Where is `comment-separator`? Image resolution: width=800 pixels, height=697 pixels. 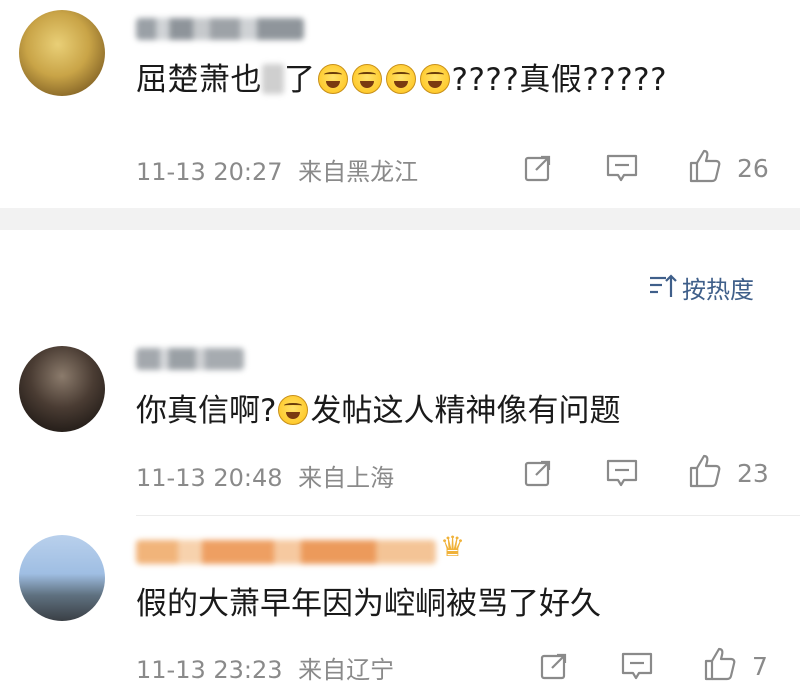 comment-separator is located at coordinates (468, 515).